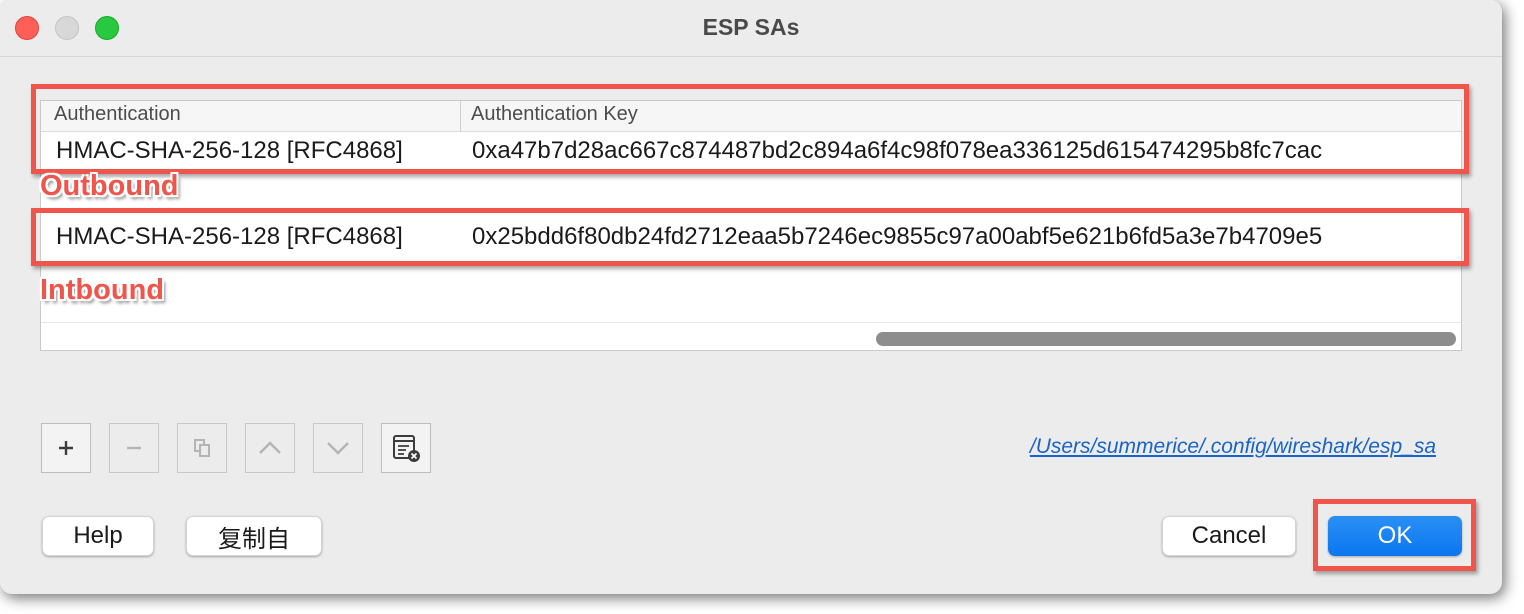 The height and width of the screenshot is (614, 1524). Describe the element at coordinates (1395, 536) in the screenshot. I see `ok-button: OK` at that location.